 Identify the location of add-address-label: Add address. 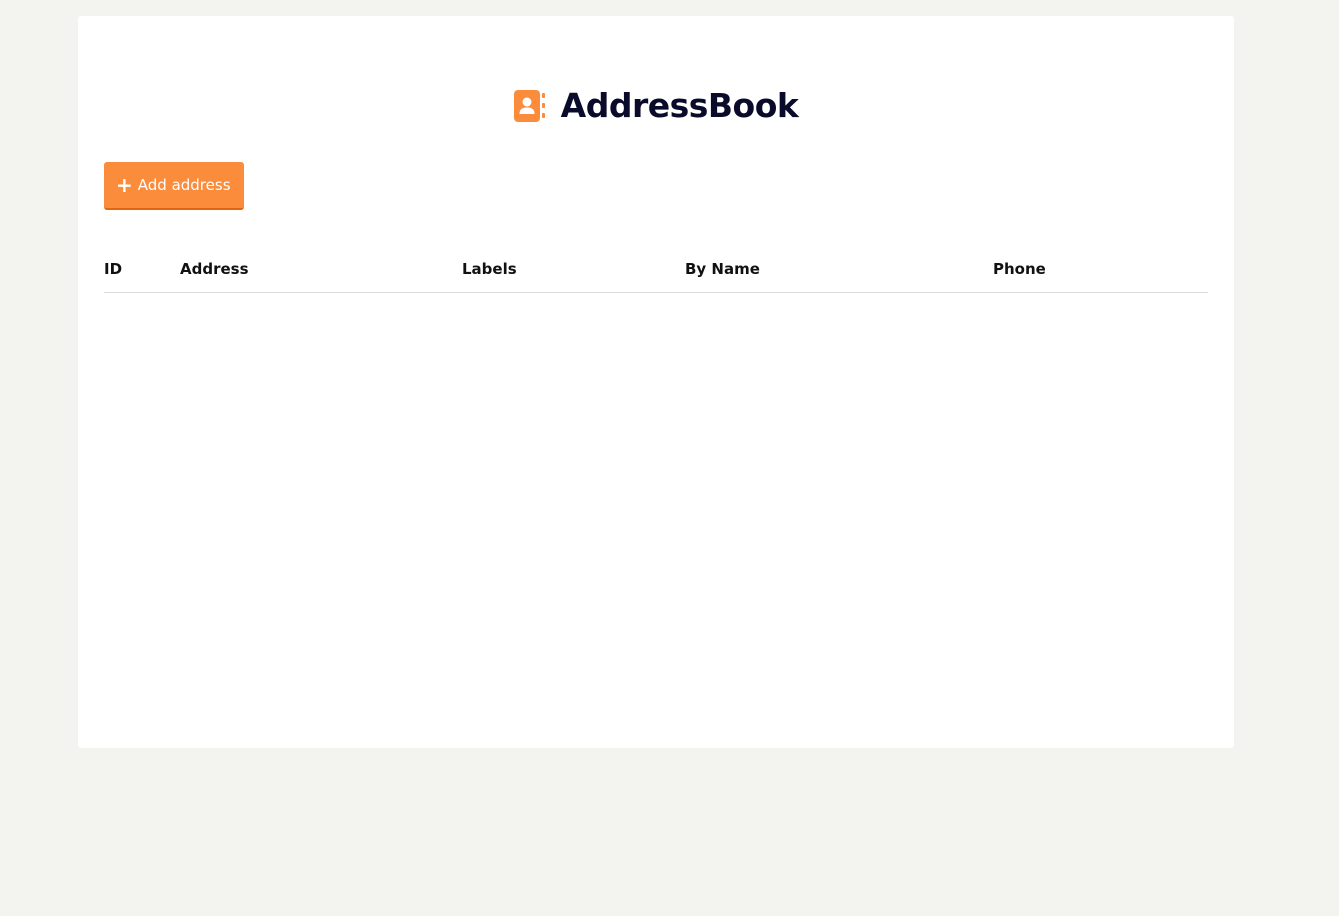
(184, 185).